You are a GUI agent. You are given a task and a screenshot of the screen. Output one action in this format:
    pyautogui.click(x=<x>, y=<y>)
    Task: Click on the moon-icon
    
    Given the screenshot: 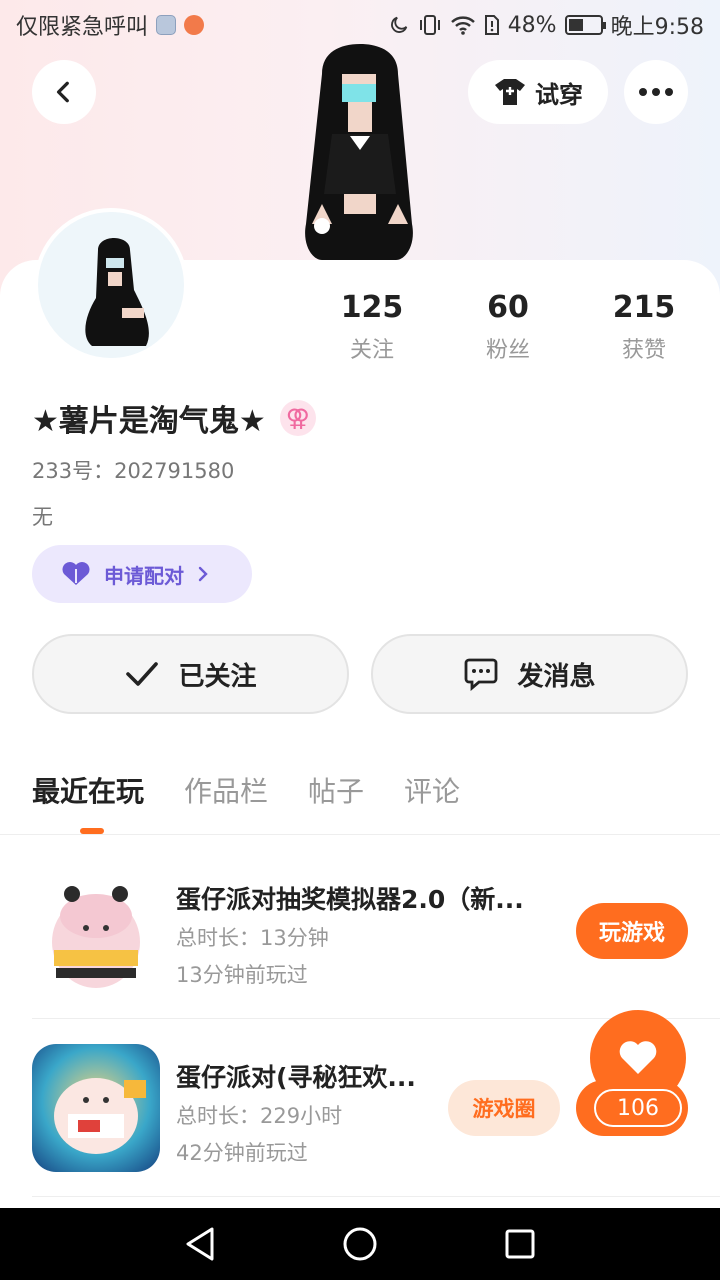 What is the action you would take?
    pyautogui.click(x=398, y=24)
    